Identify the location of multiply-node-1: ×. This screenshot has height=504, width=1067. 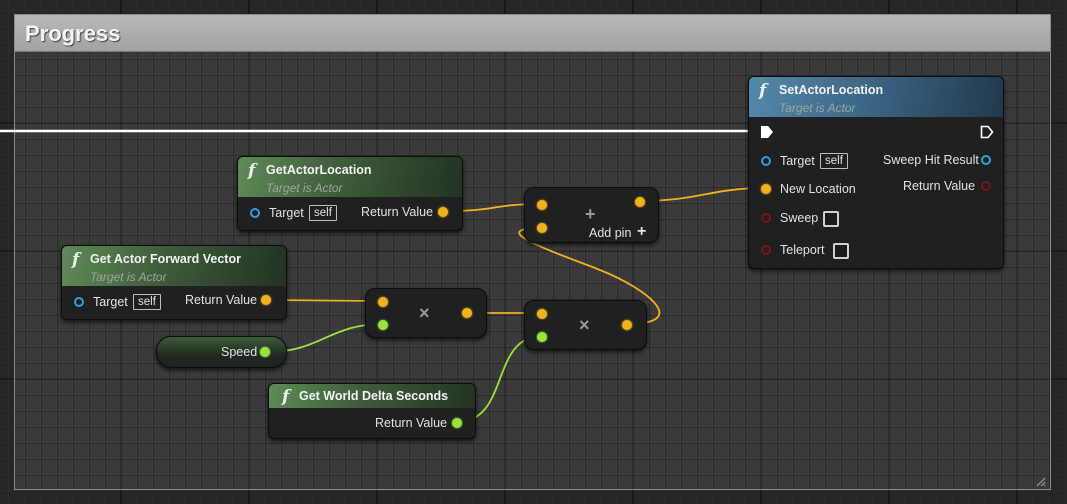
(426, 313).